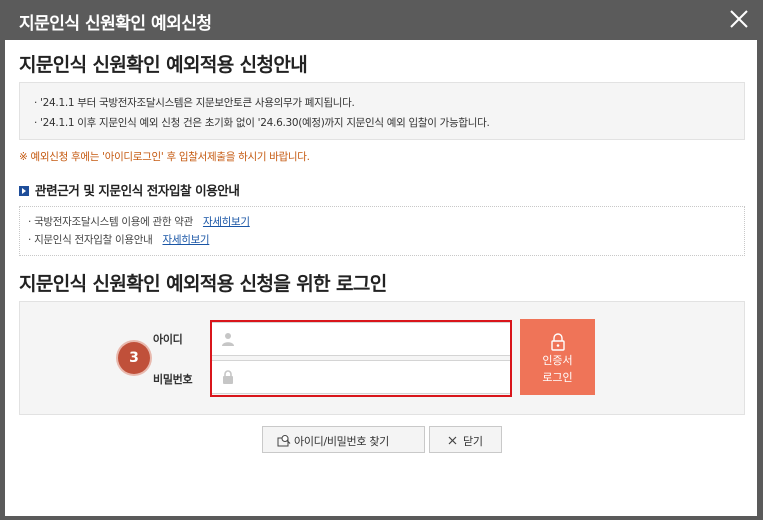  I want to click on close-button: 닫기, so click(465, 439).